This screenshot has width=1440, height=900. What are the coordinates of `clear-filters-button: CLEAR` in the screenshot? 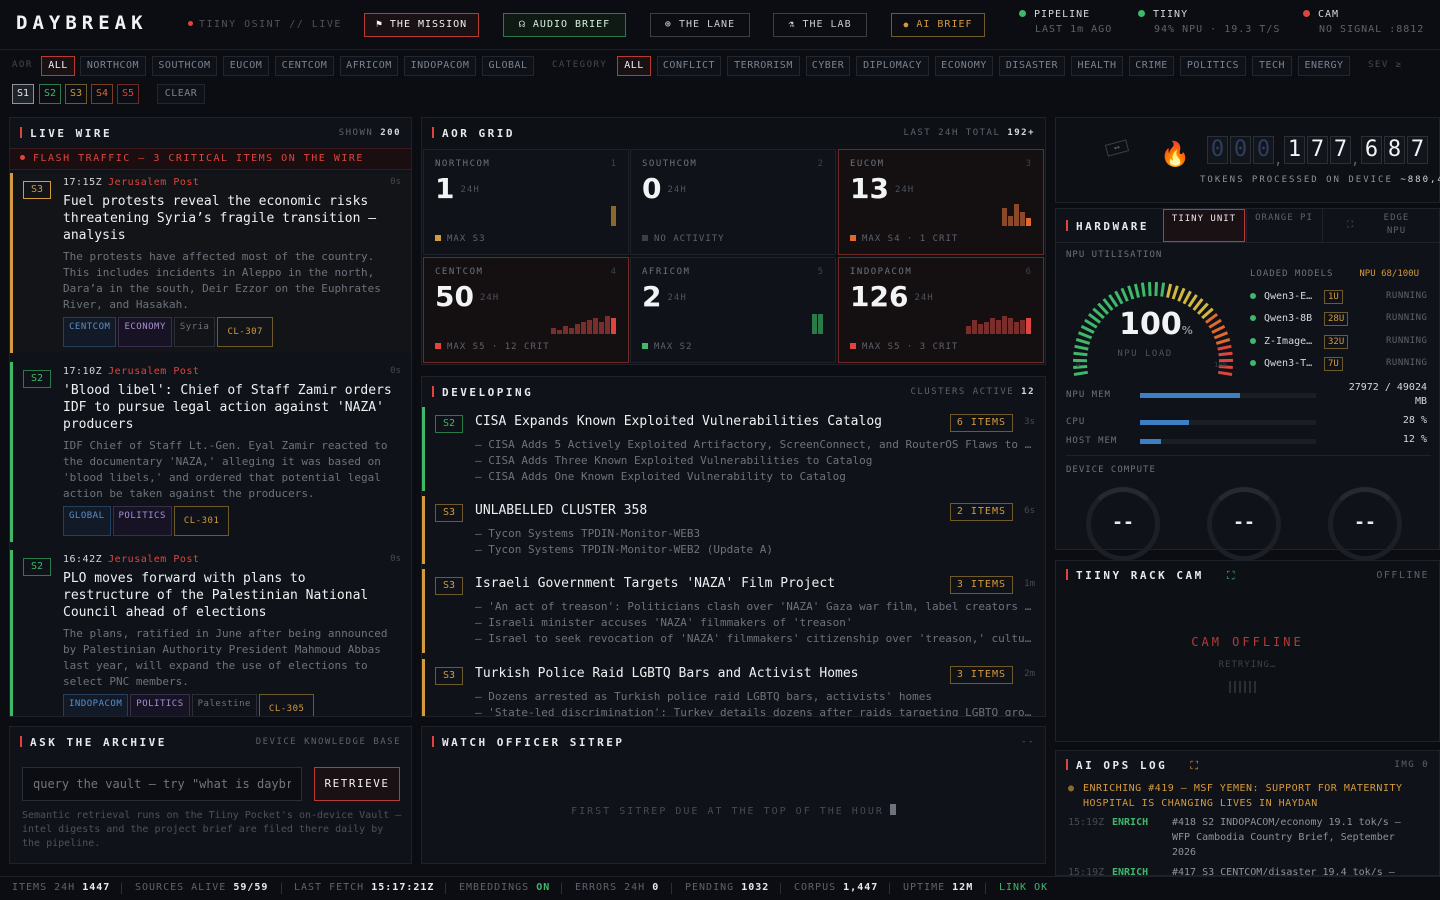 It's located at (181, 94).